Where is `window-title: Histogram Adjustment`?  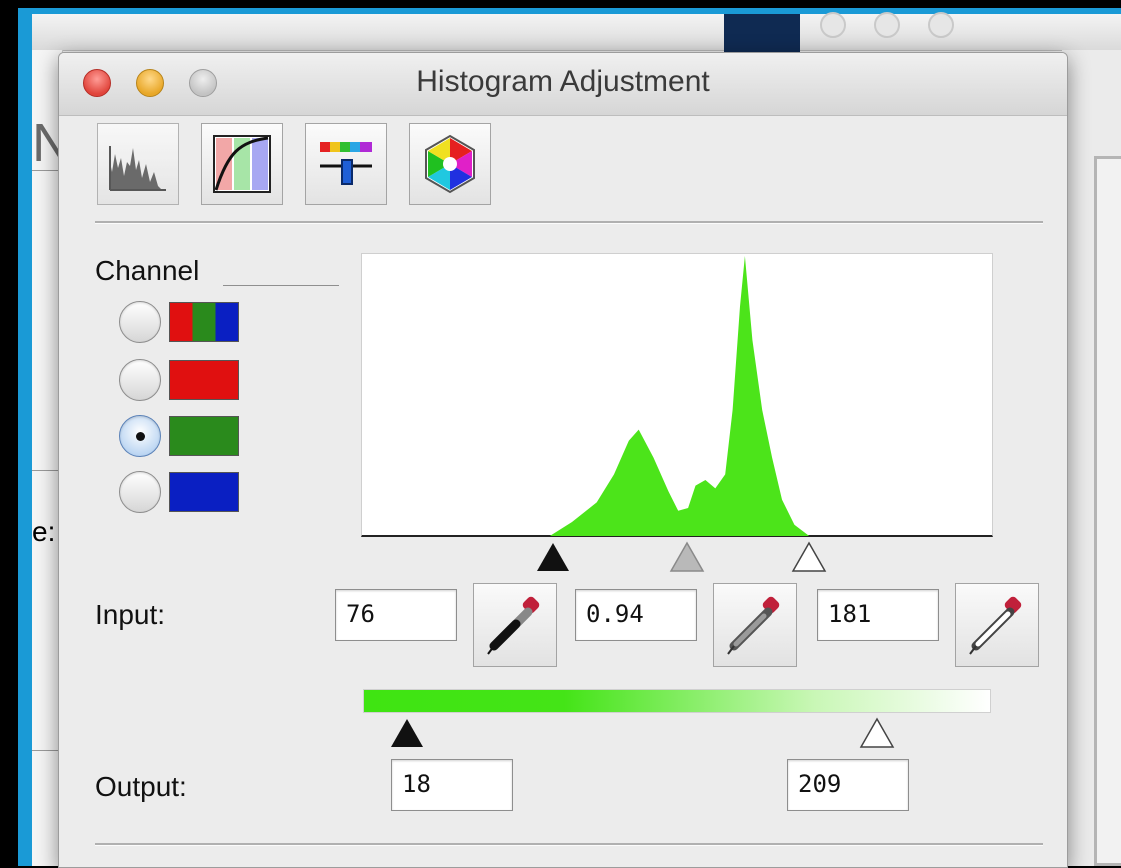
window-title: Histogram Adjustment is located at coordinates (563, 81).